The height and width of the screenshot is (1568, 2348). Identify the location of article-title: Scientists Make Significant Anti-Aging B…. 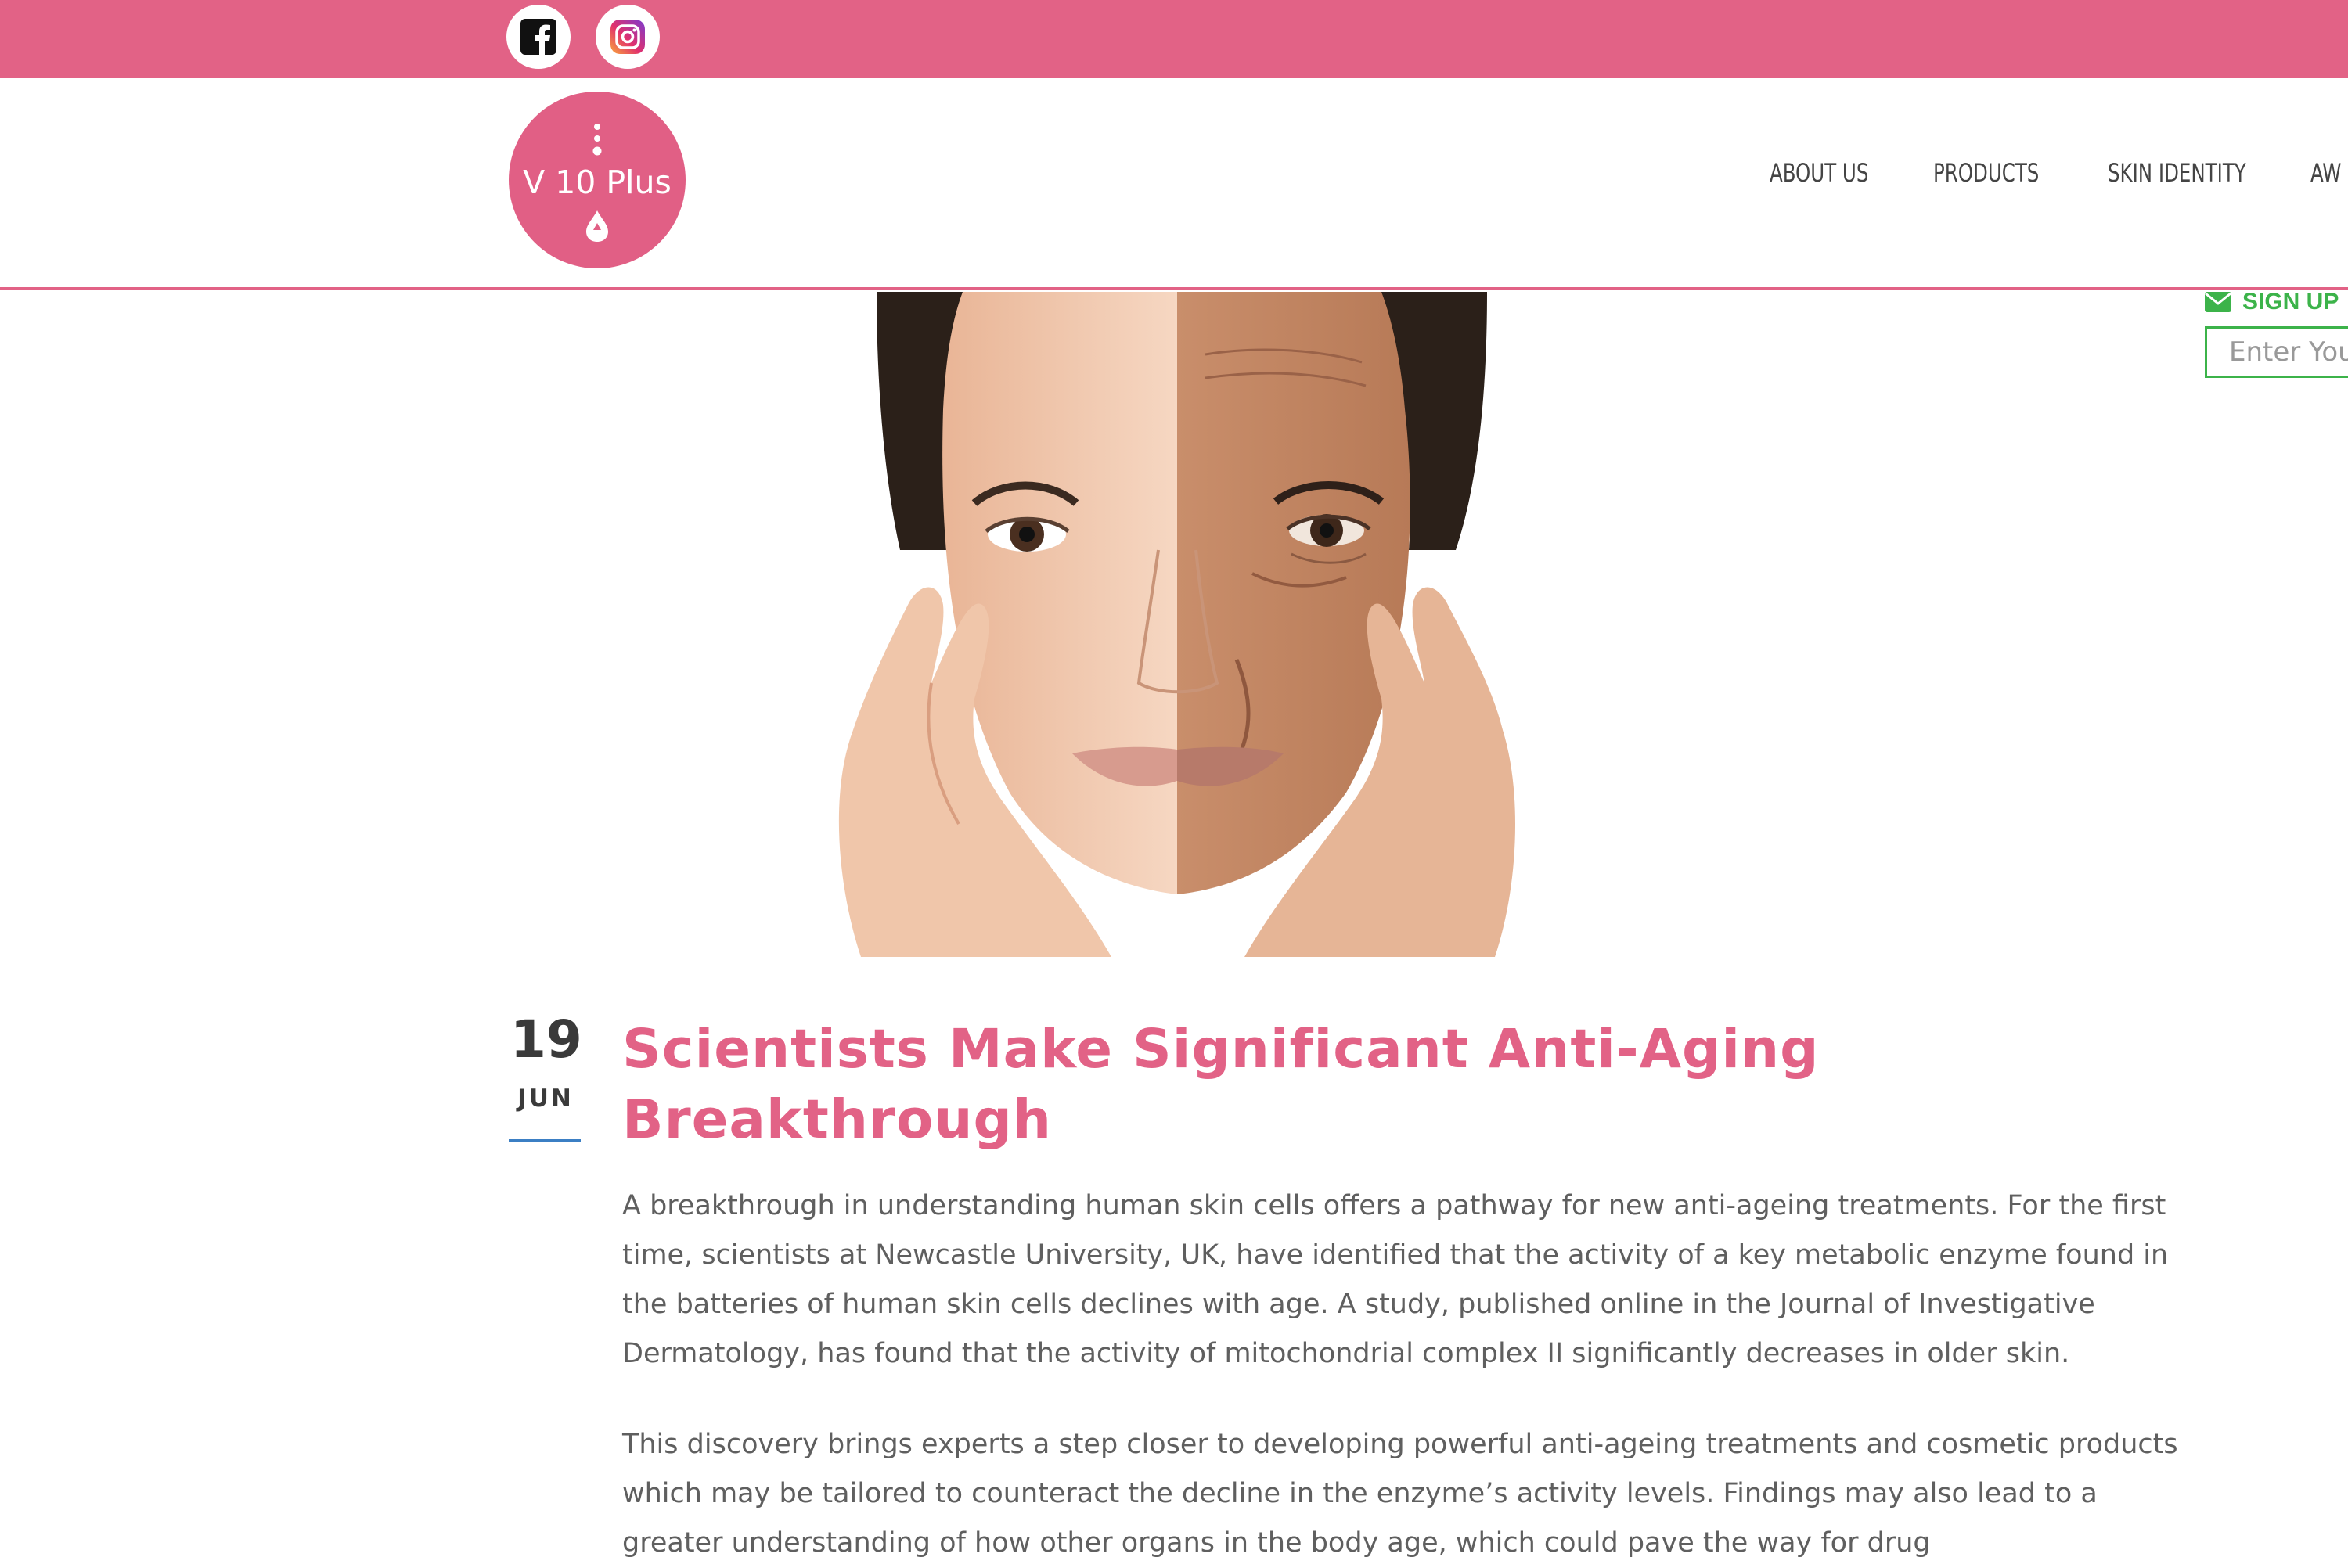
(1365, 1085).